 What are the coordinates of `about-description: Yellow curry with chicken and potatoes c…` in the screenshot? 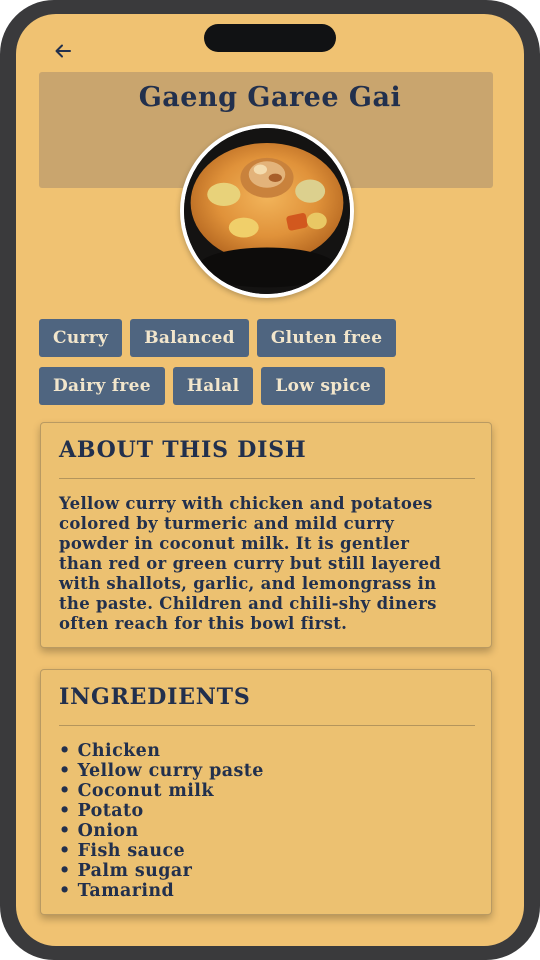 It's located at (269, 564).